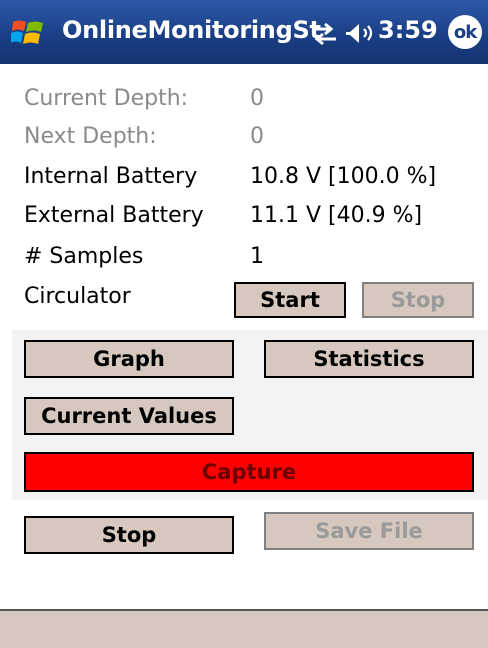 The height and width of the screenshot is (648, 488). I want to click on graph-button: Graph, so click(129, 359).